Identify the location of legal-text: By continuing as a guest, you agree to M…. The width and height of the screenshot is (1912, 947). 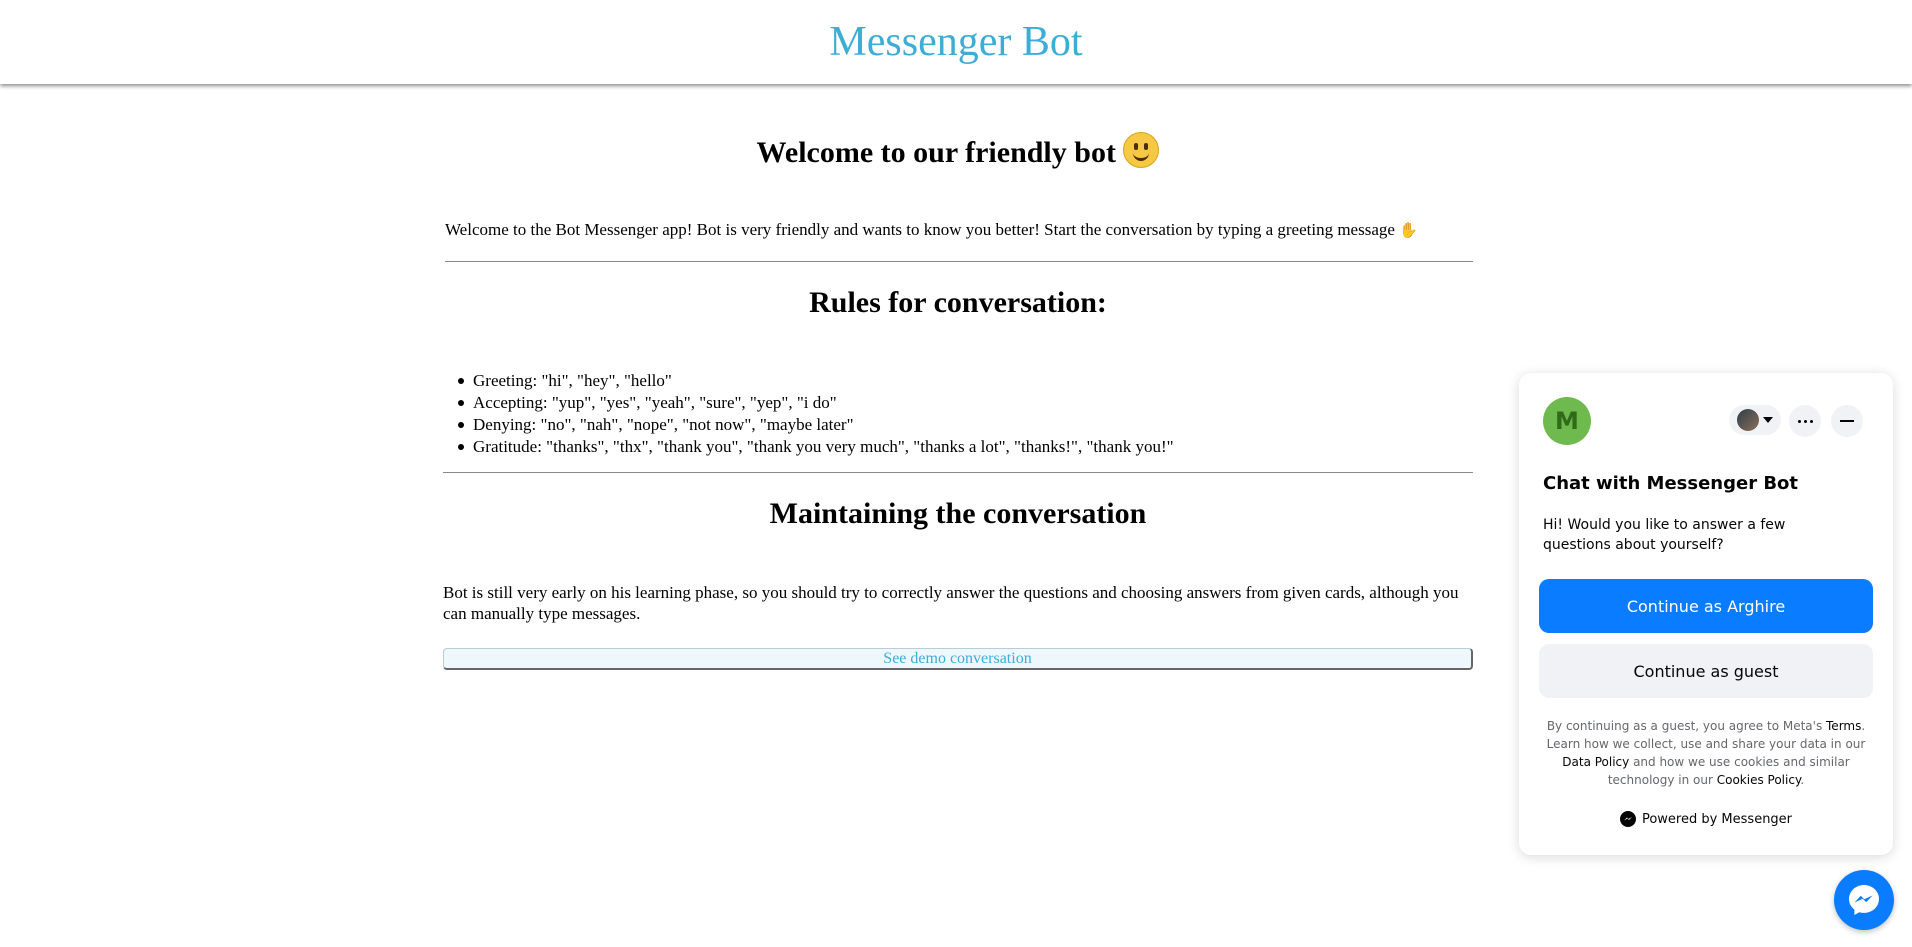
(1686, 726).